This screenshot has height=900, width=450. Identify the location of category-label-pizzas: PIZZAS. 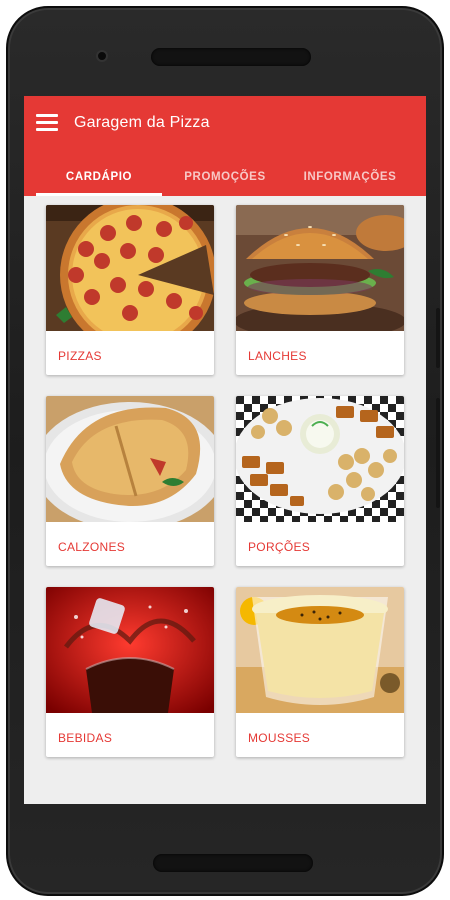
(80, 356).